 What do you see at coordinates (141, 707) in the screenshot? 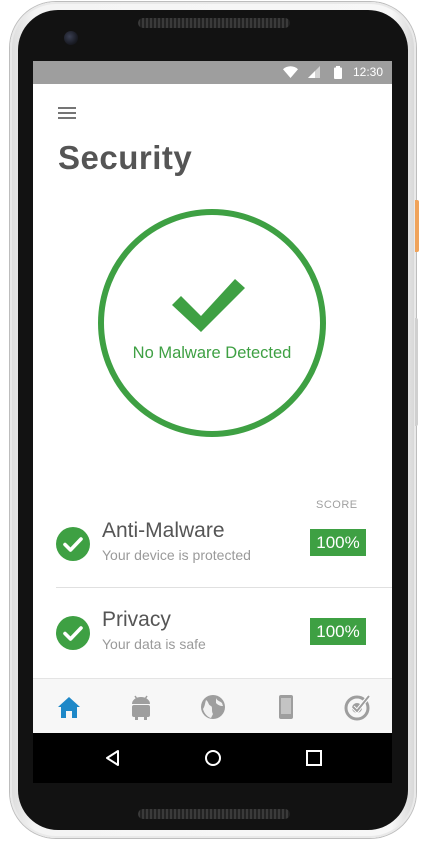
I see `android-icon` at bounding box center [141, 707].